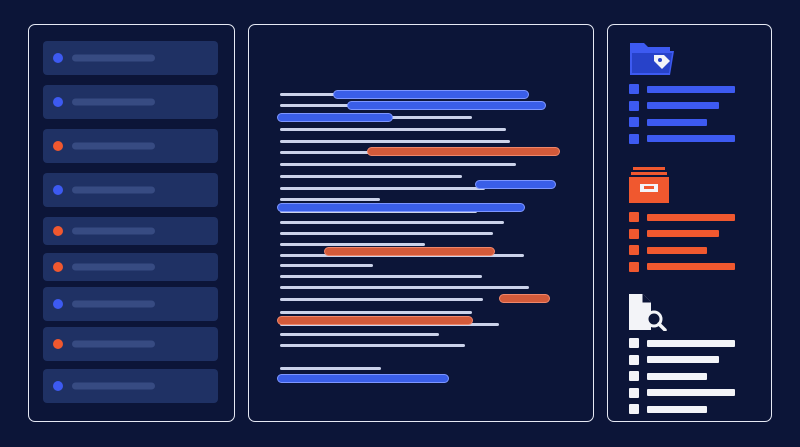 The width and height of the screenshot is (800, 447). Describe the element at coordinates (648, 312) in the screenshot. I see `document-search-icon` at that location.